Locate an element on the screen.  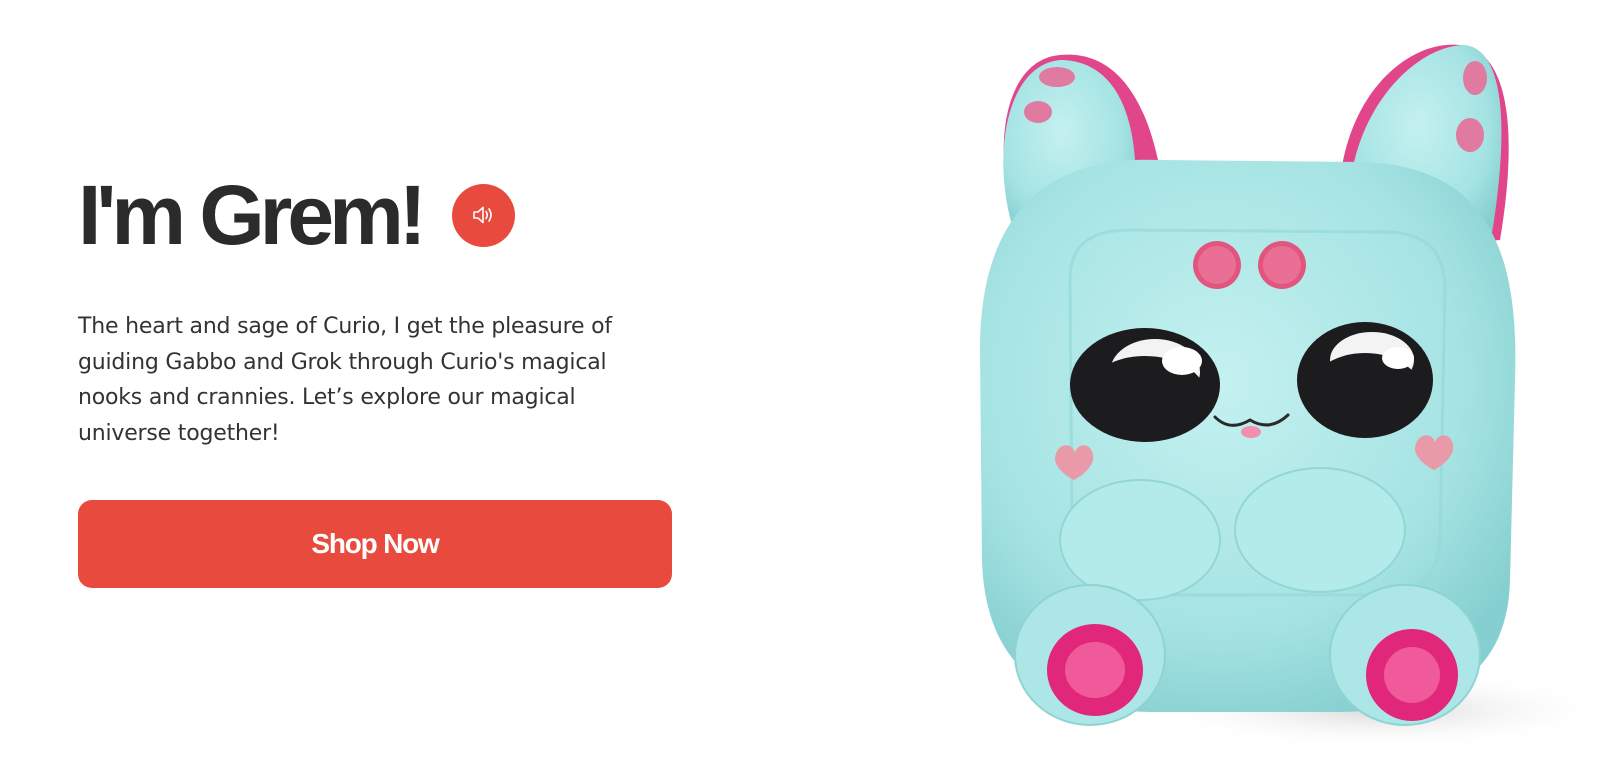
plush-left-eye is located at coordinates (1145, 385).